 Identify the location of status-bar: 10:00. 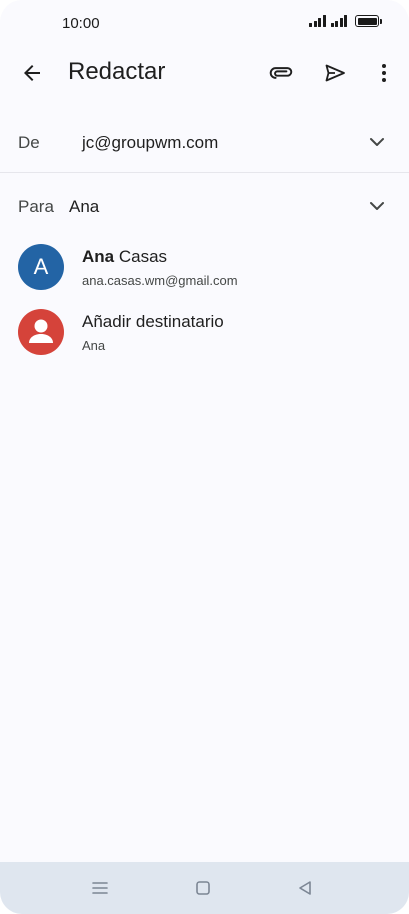
(204, 22).